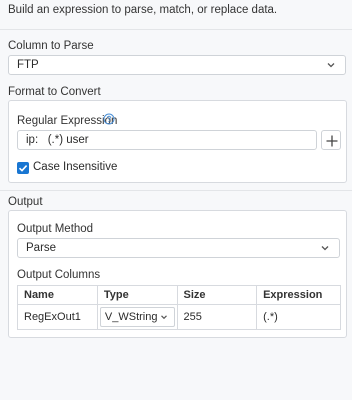 The height and width of the screenshot is (400, 352). I want to click on column-to-parse-value: FTP, so click(28, 65).